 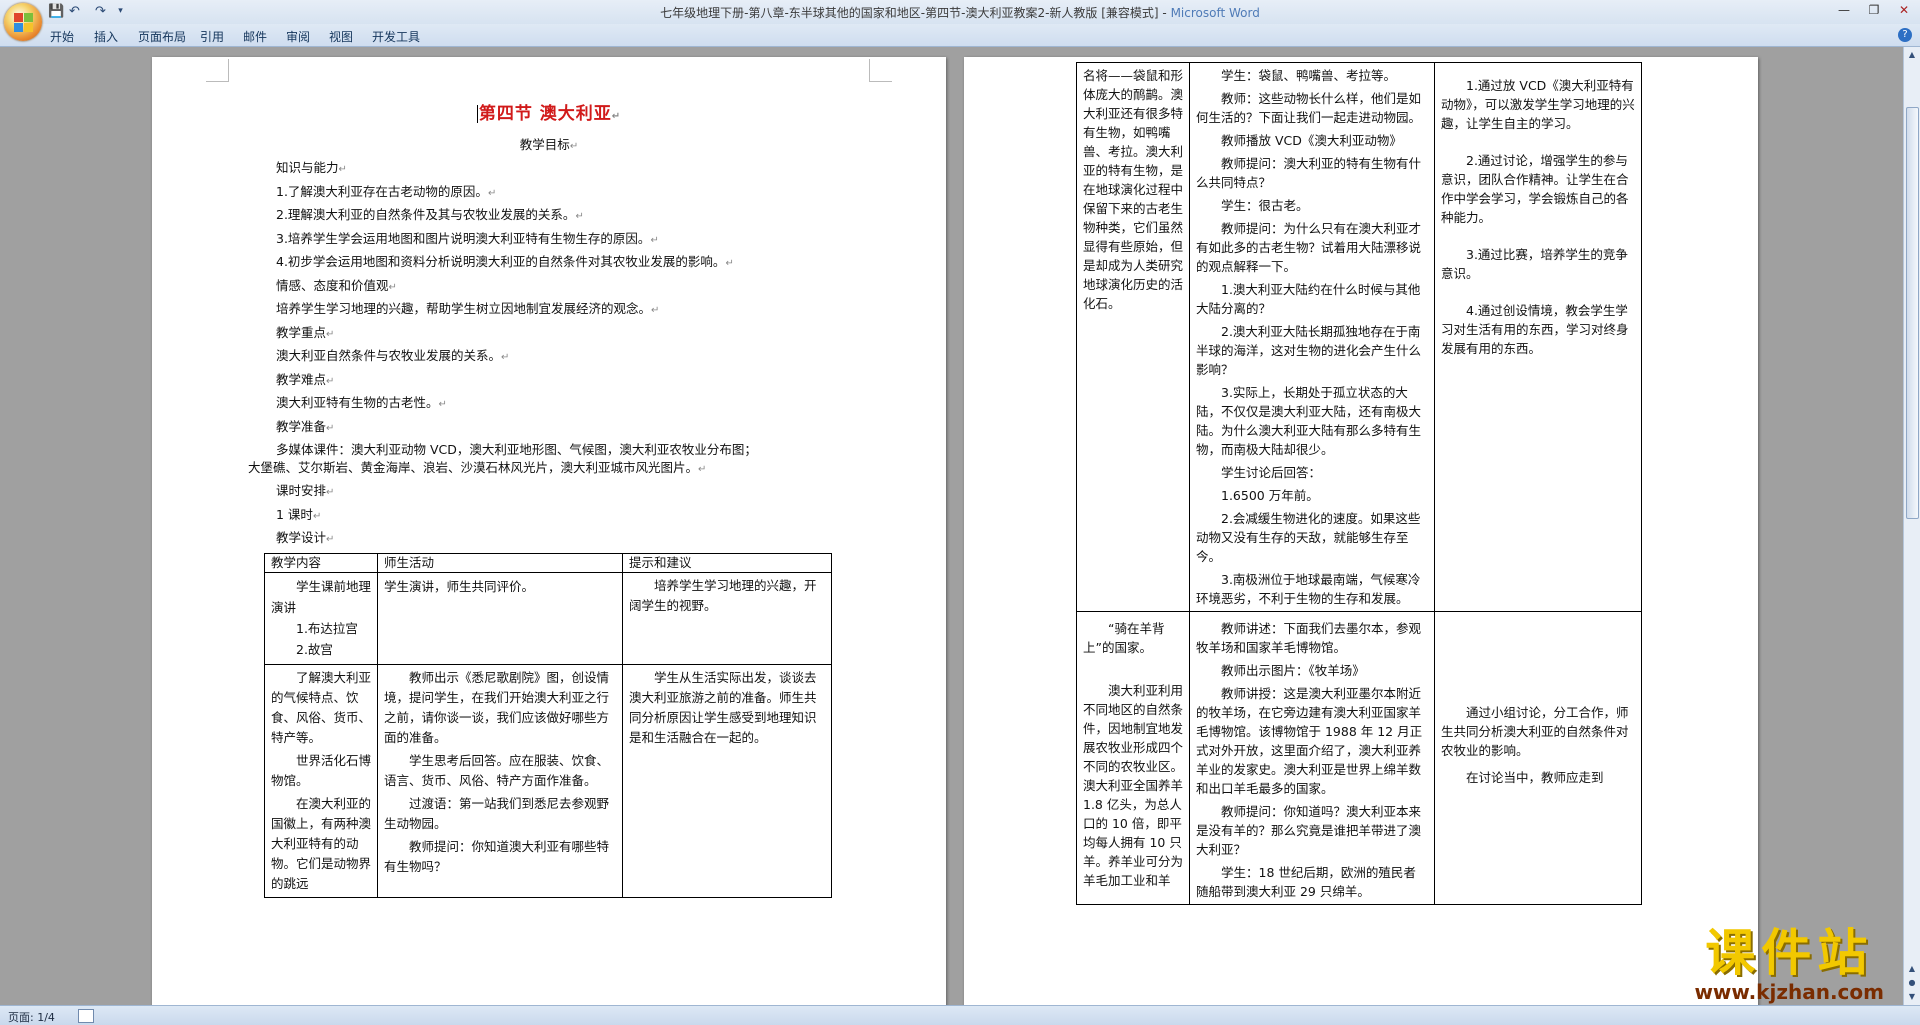 I want to click on table-cell: 培养学生学习地理的兴趣，开阔学生的视野。, so click(x=727, y=618).